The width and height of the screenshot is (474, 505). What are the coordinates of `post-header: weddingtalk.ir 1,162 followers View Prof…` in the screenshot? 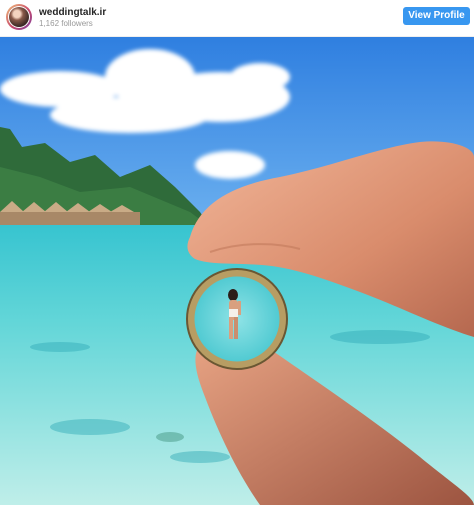 It's located at (237, 18).